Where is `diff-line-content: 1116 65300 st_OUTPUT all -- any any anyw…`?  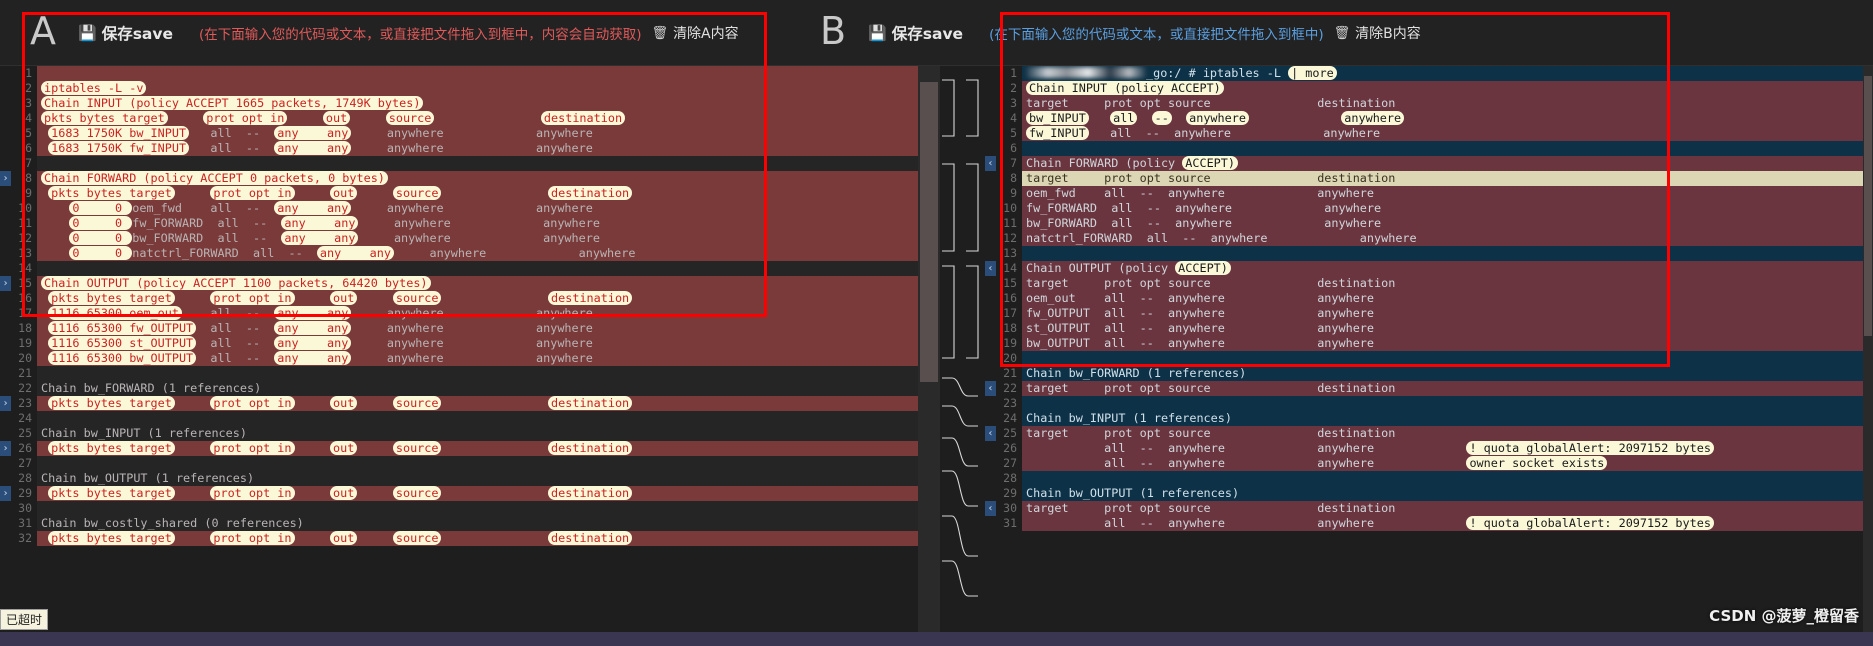 diff-line-content: 1116 65300 st_OUTPUT all -- any any anyw… is located at coordinates (477, 343).